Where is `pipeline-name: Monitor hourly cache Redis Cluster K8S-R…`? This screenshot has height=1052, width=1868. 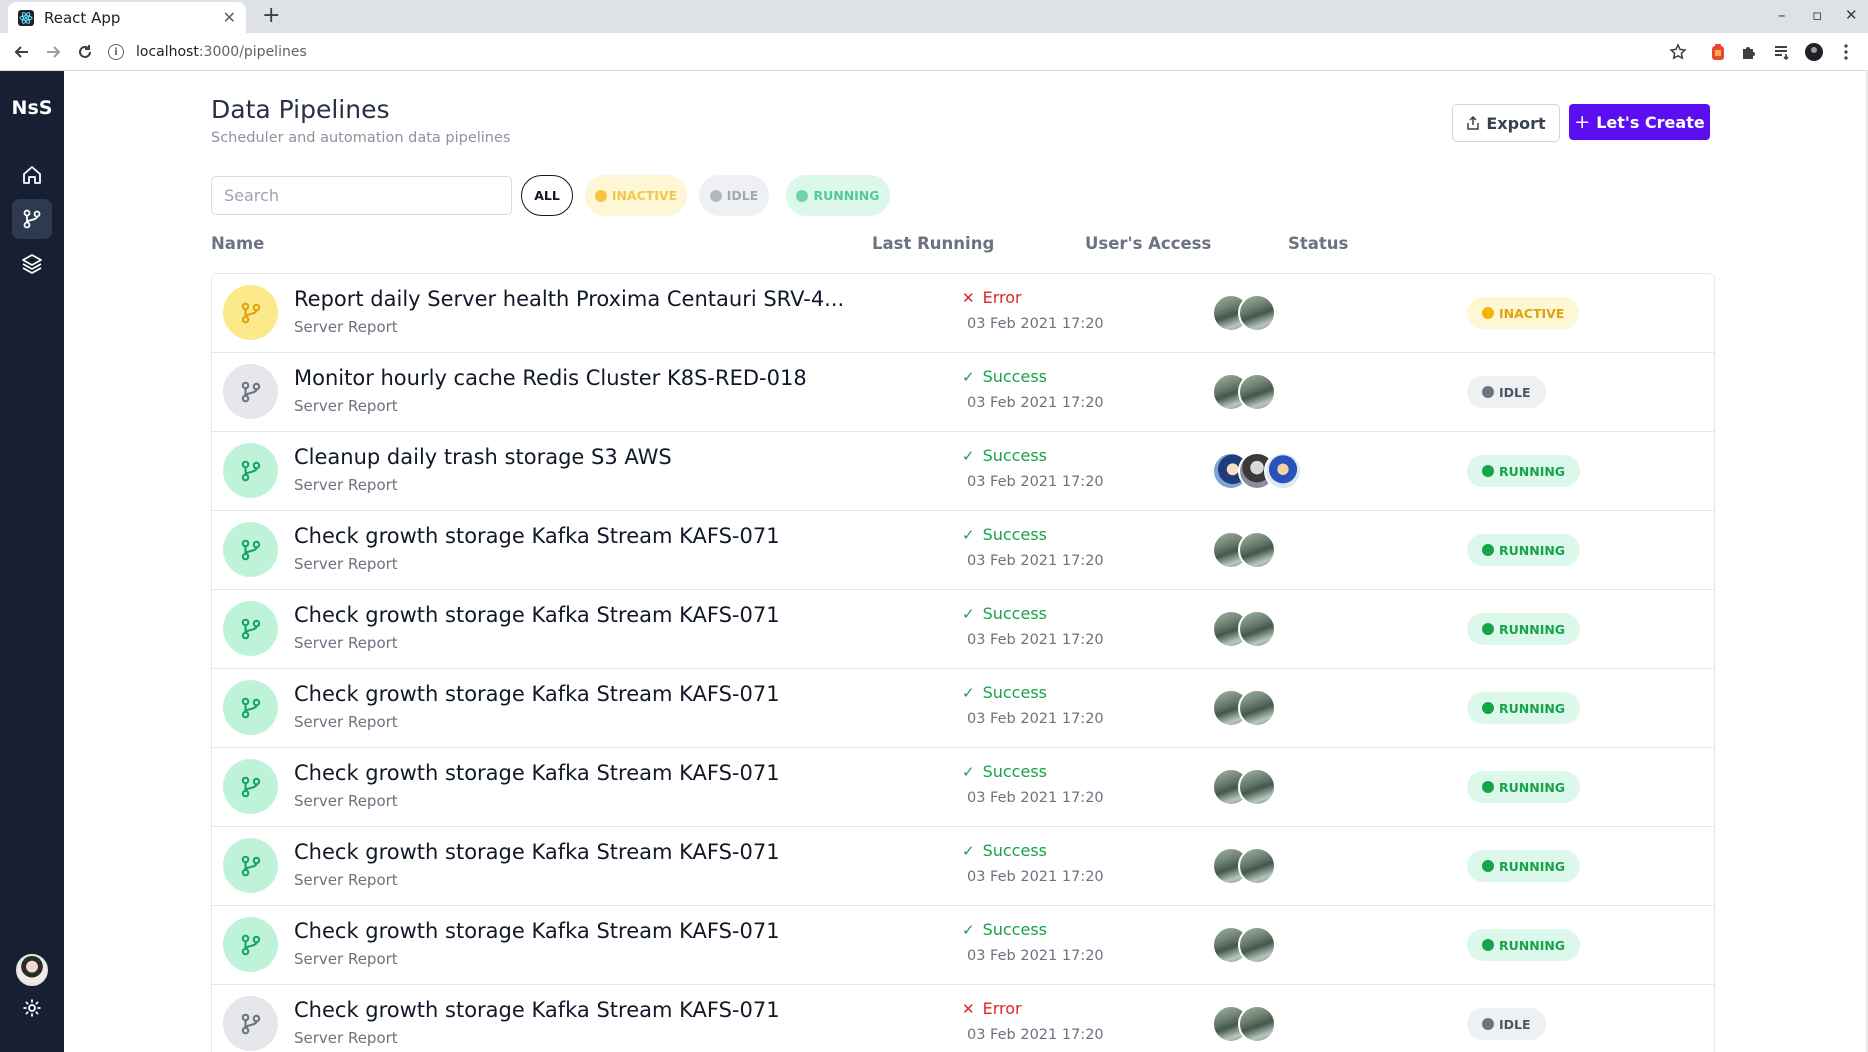 pipeline-name: Monitor hourly cache Redis Cluster K8S-R… is located at coordinates (550, 378).